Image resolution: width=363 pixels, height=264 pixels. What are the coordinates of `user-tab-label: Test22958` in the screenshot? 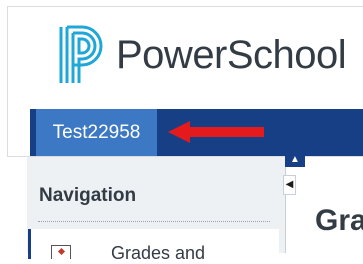 It's located at (96, 132).